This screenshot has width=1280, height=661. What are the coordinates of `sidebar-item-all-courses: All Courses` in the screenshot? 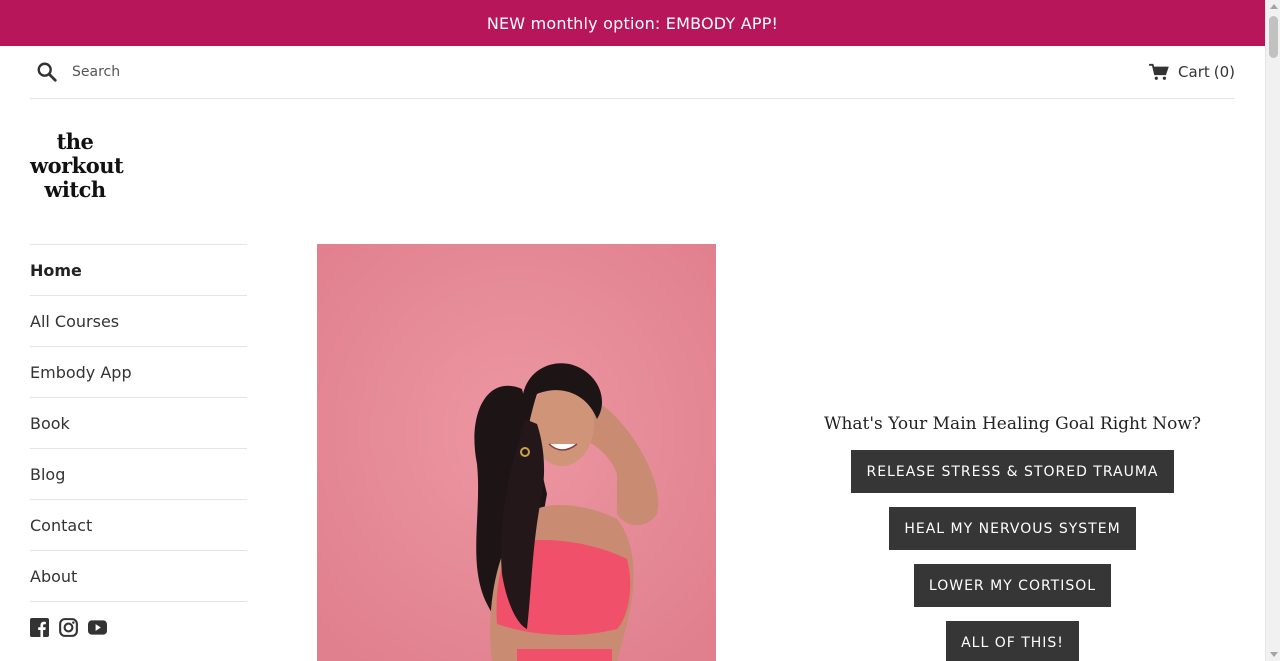 It's located at (138, 321).